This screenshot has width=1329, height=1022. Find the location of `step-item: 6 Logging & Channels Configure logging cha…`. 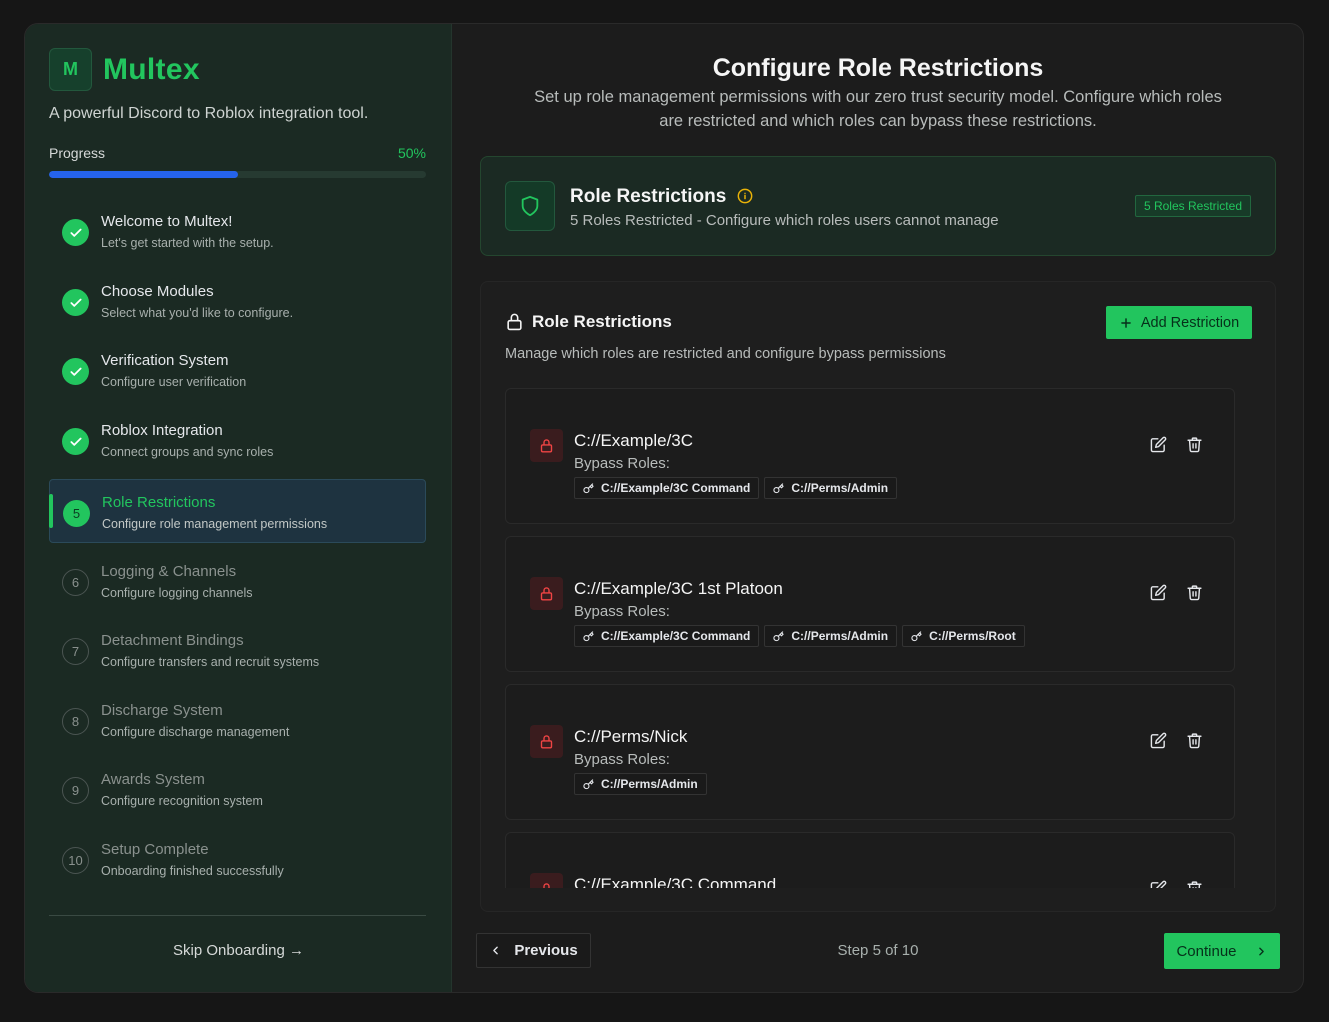

step-item: 6 Logging & Channels Configure logging cha… is located at coordinates (237, 581).